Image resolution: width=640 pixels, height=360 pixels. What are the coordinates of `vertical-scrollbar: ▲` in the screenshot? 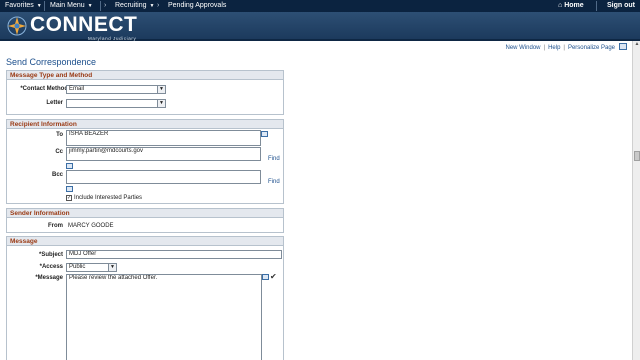 It's located at (636, 200).